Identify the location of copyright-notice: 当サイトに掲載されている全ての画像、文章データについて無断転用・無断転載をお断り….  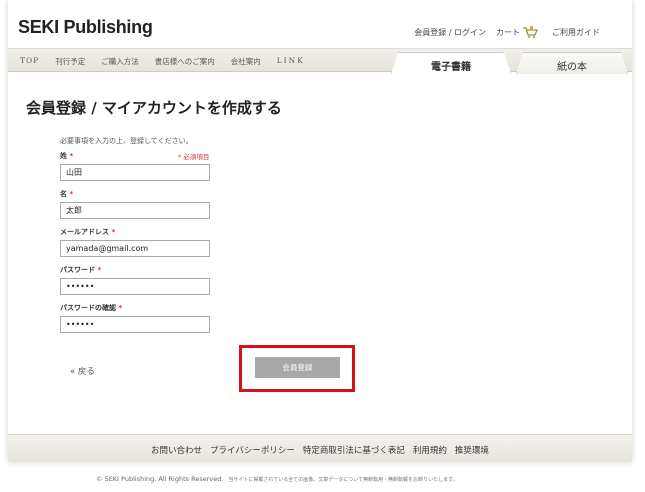
(343, 479).